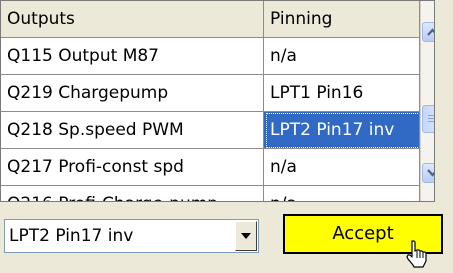 The width and height of the screenshot is (453, 273). I want to click on chevron-down-icon, so click(430, 173).